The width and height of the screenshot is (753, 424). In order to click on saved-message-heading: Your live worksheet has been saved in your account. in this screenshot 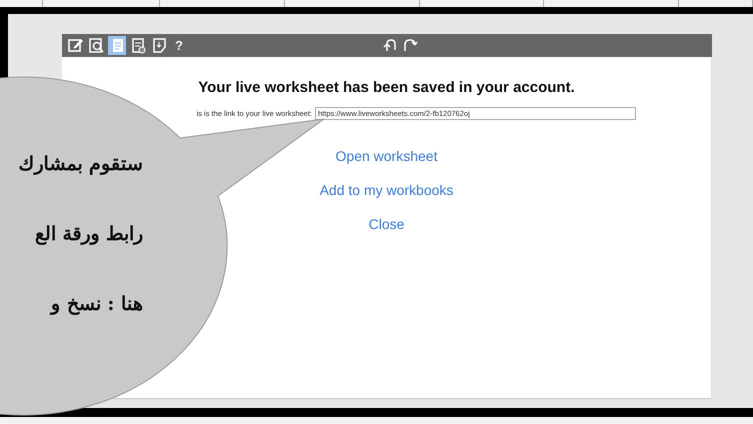, I will do `click(386, 88)`.